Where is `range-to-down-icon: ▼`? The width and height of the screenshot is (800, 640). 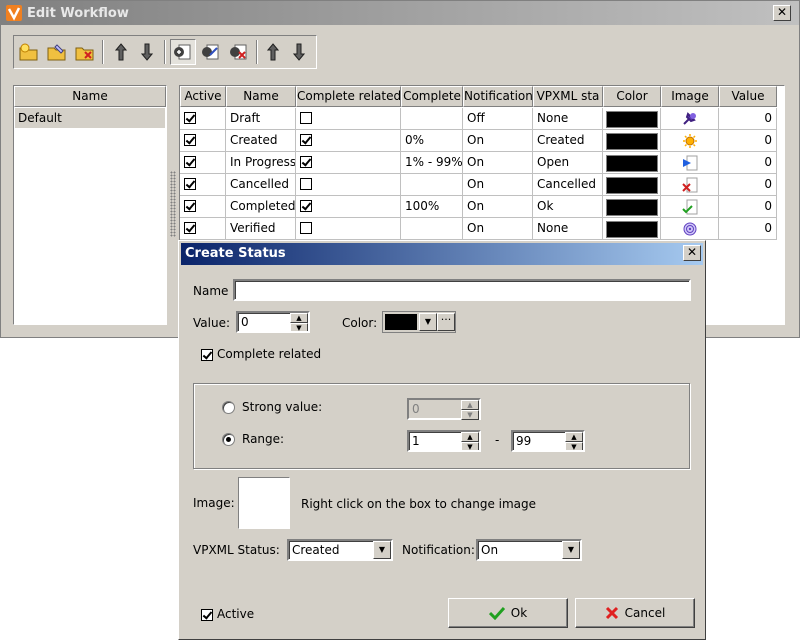 range-to-down-icon: ▼ is located at coordinates (574, 446).